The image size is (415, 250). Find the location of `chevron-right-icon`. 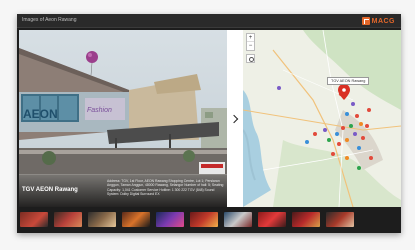

chevron-right-icon is located at coordinates (233, 118).